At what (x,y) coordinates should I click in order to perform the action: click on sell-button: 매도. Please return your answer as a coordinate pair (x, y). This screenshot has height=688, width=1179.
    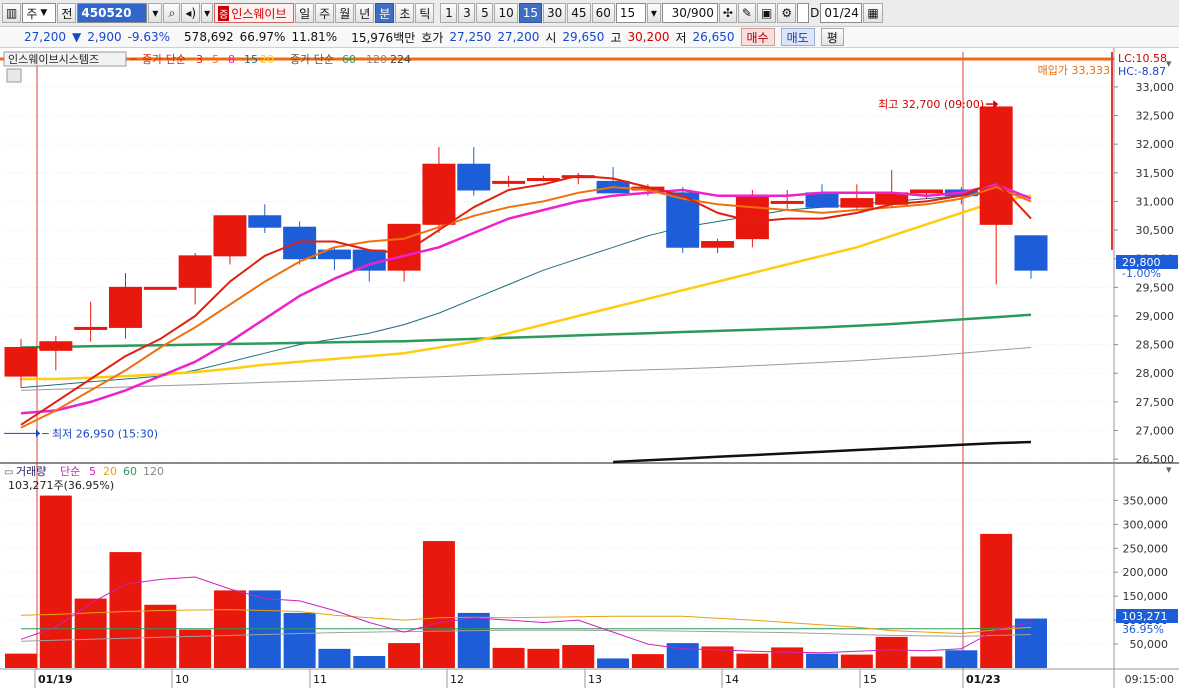
    Looking at the image, I should click on (797, 37).